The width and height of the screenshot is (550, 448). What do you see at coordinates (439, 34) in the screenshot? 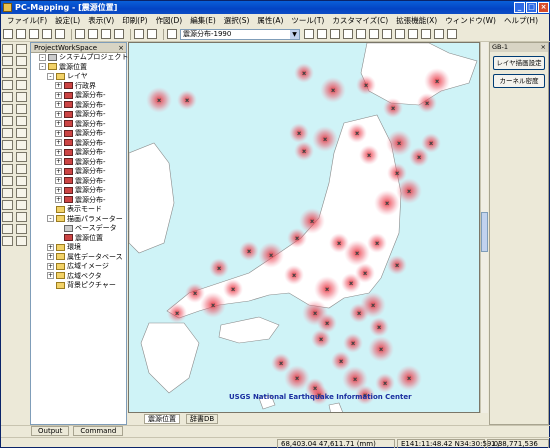
I see `refresh-icon` at bounding box center [439, 34].